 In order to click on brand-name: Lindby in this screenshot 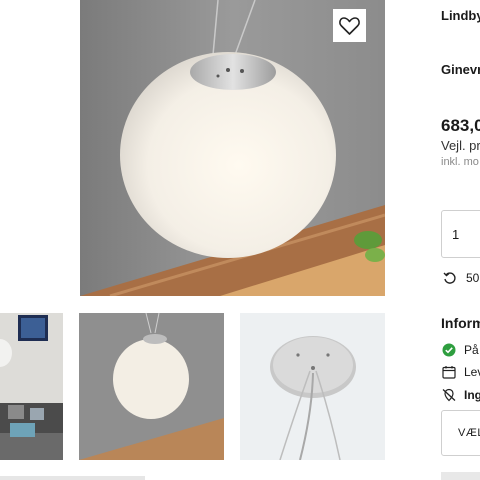, I will do `click(460, 15)`.